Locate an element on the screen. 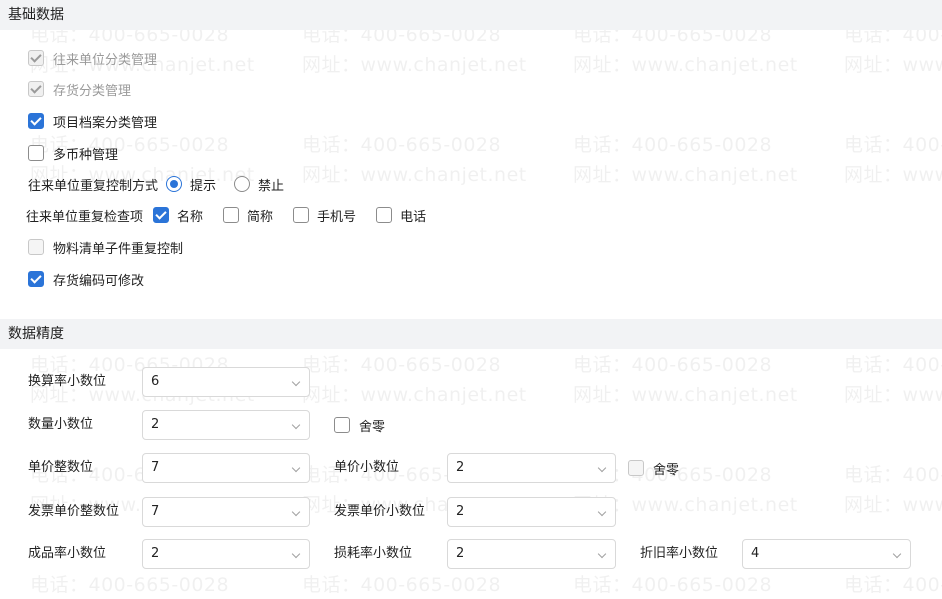 Image resolution: width=942 pixels, height=599 pixels. yield-rate-value: 2 is located at coordinates (155, 553).